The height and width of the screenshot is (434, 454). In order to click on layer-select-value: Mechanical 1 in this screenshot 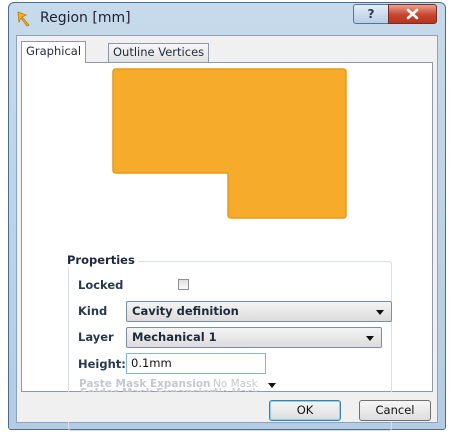, I will do `click(174, 337)`.